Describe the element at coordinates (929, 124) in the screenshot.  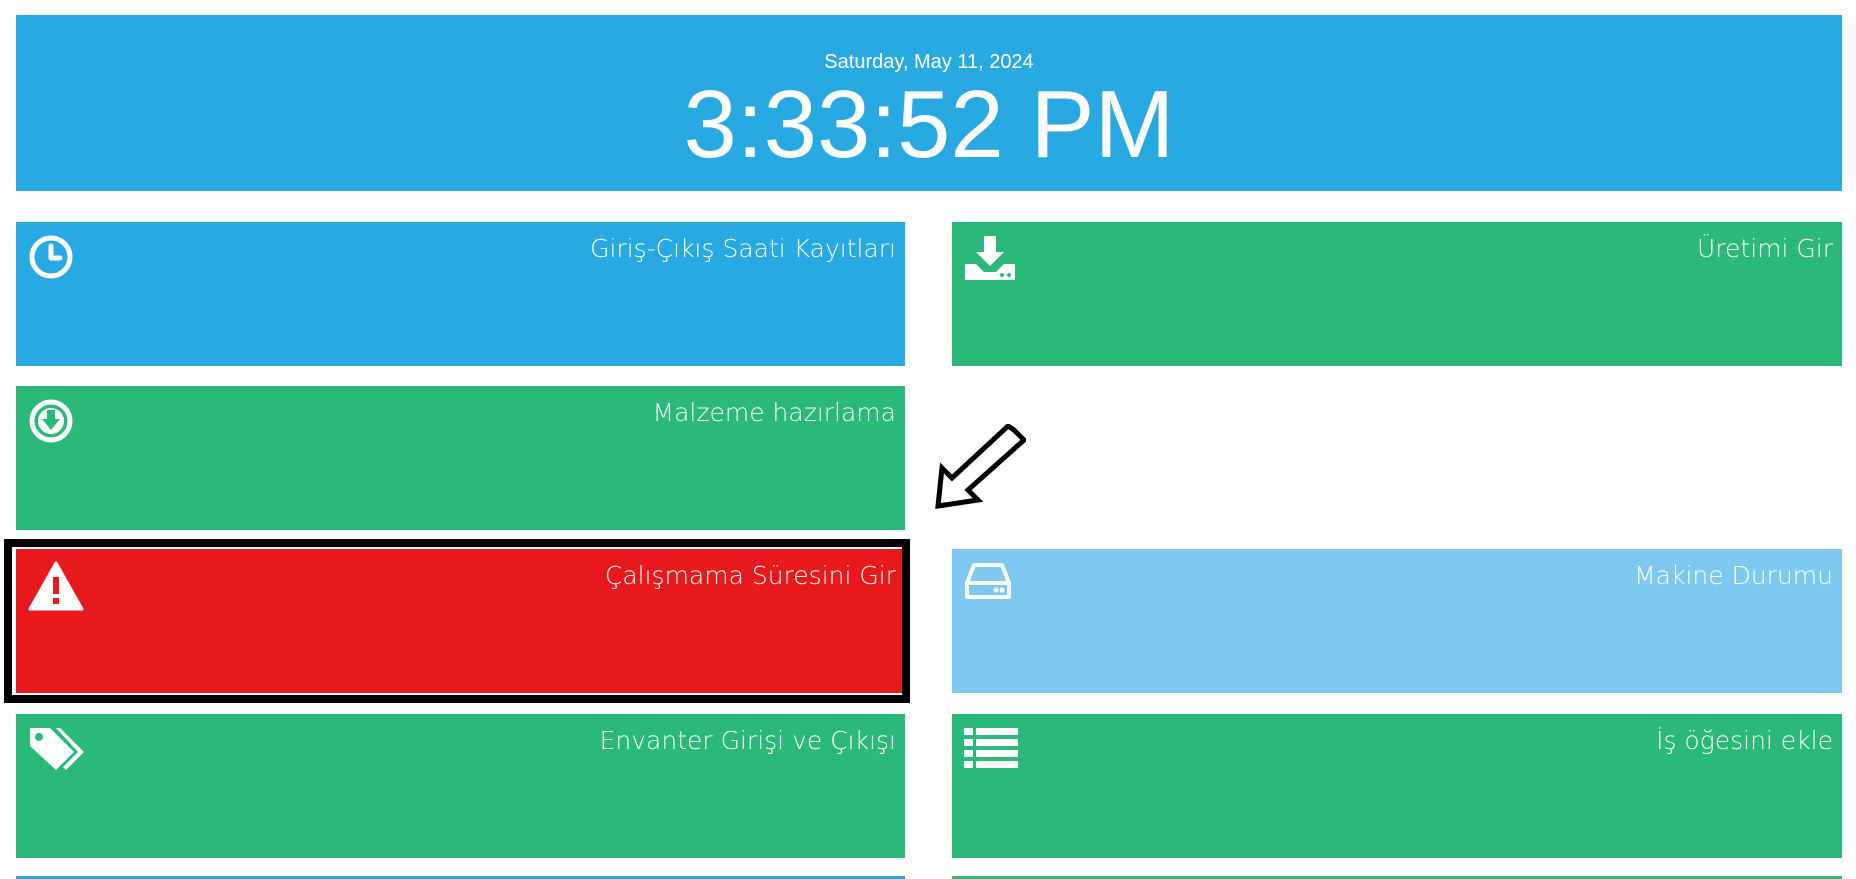
I see `current-time: 3:33:52 PM` at that location.